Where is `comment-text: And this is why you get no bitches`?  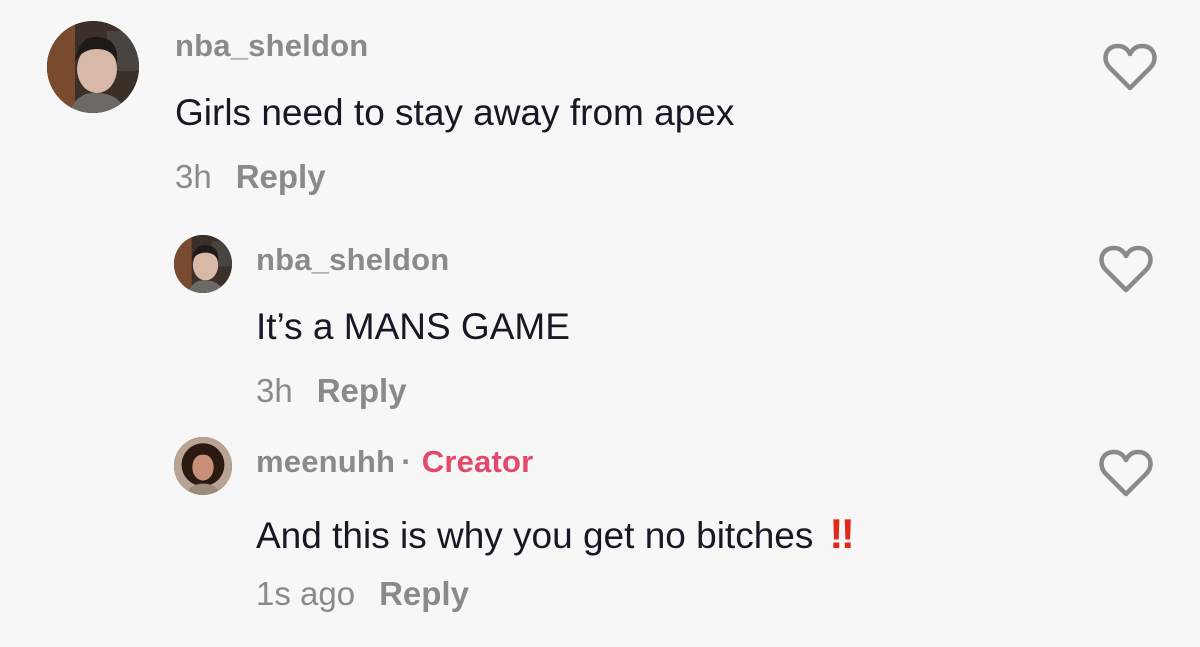 comment-text: And this is why you get no bitches is located at coordinates (535, 535).